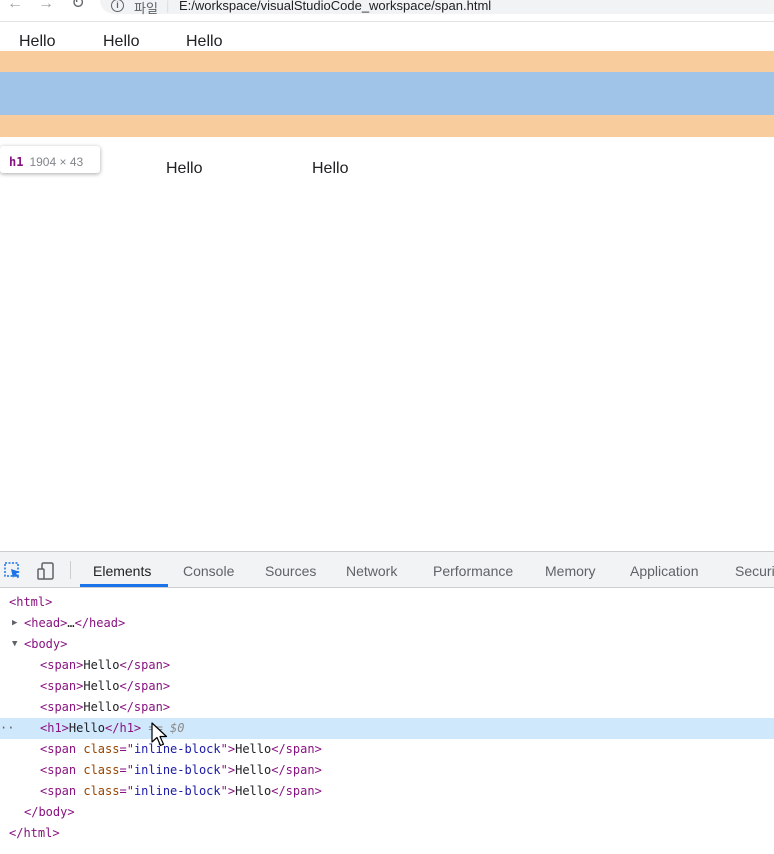 Image resolution: width=774 pixels, height=854 pixels. I want to click on head-open-tag: <head>, so click(46, 623).